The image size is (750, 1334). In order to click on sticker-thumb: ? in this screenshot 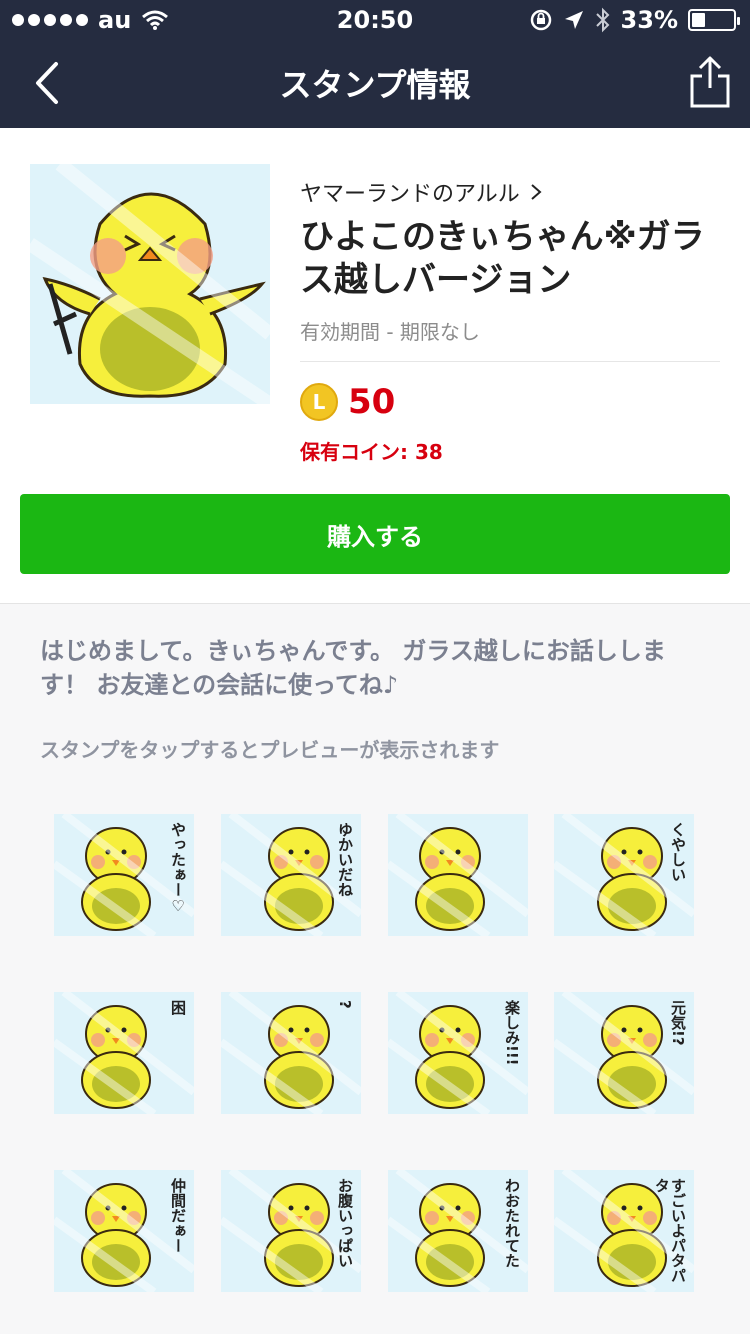, I will do `click(291, 1053)`.